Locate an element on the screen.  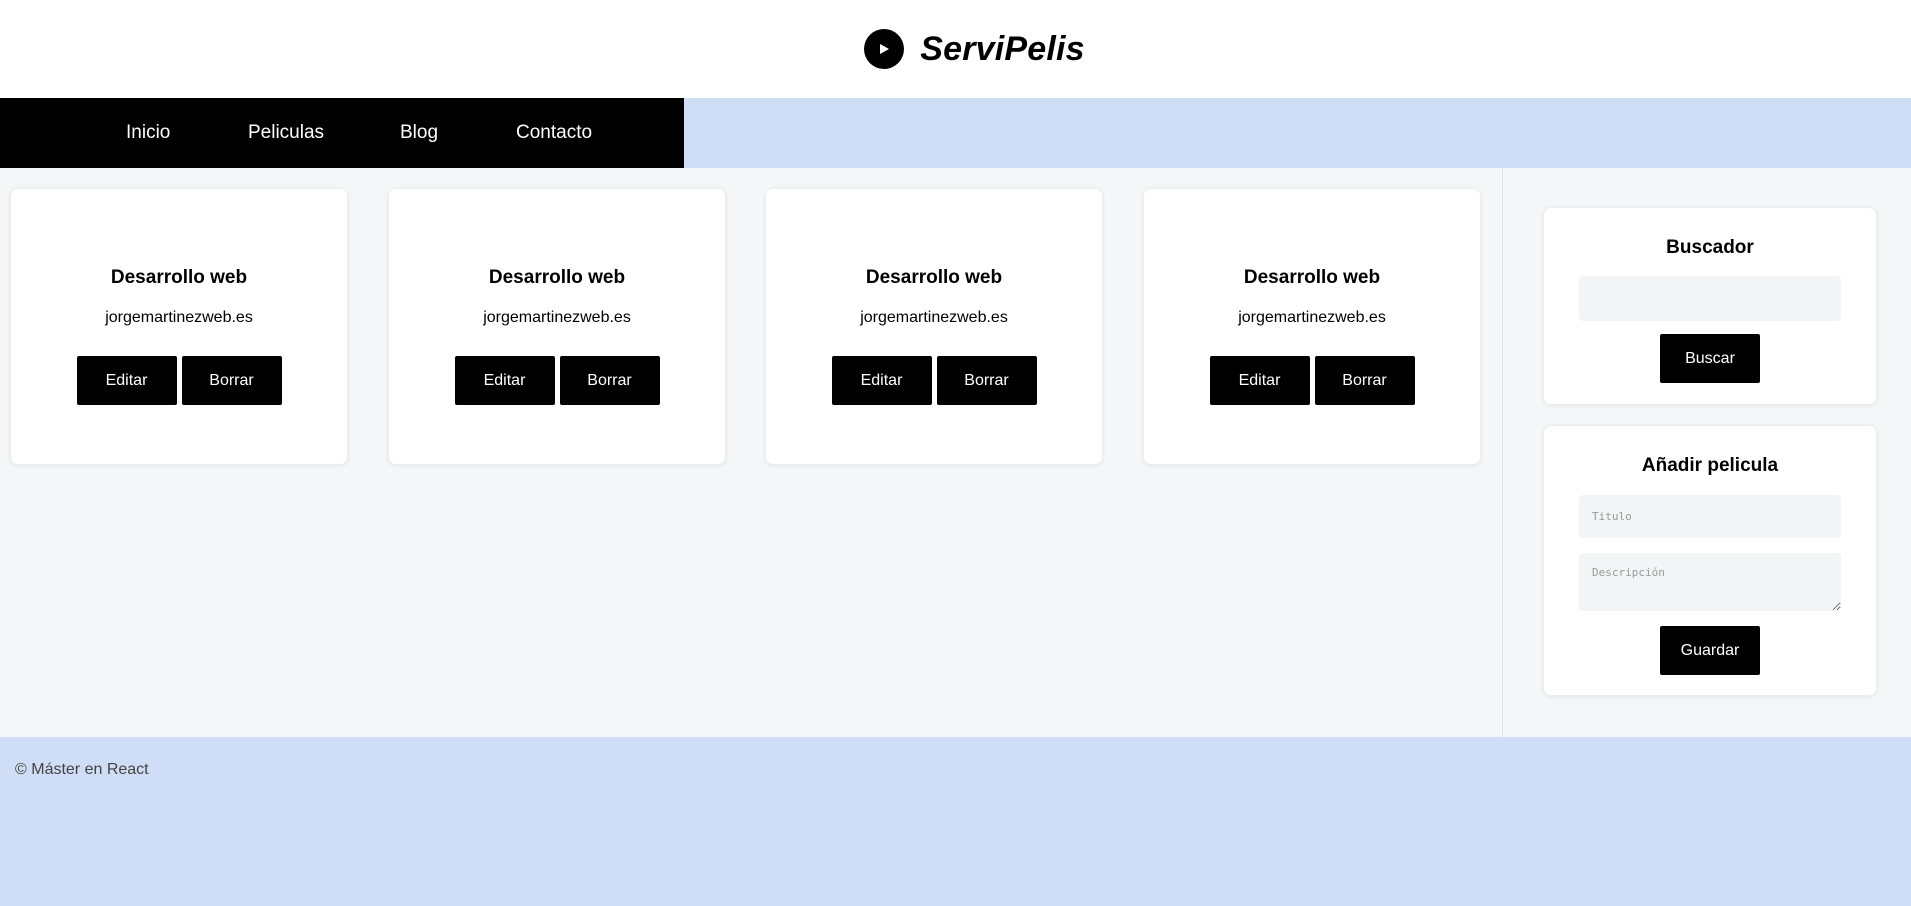
search-widget: Buscador Buscar is located at coordinates (1710, 306).